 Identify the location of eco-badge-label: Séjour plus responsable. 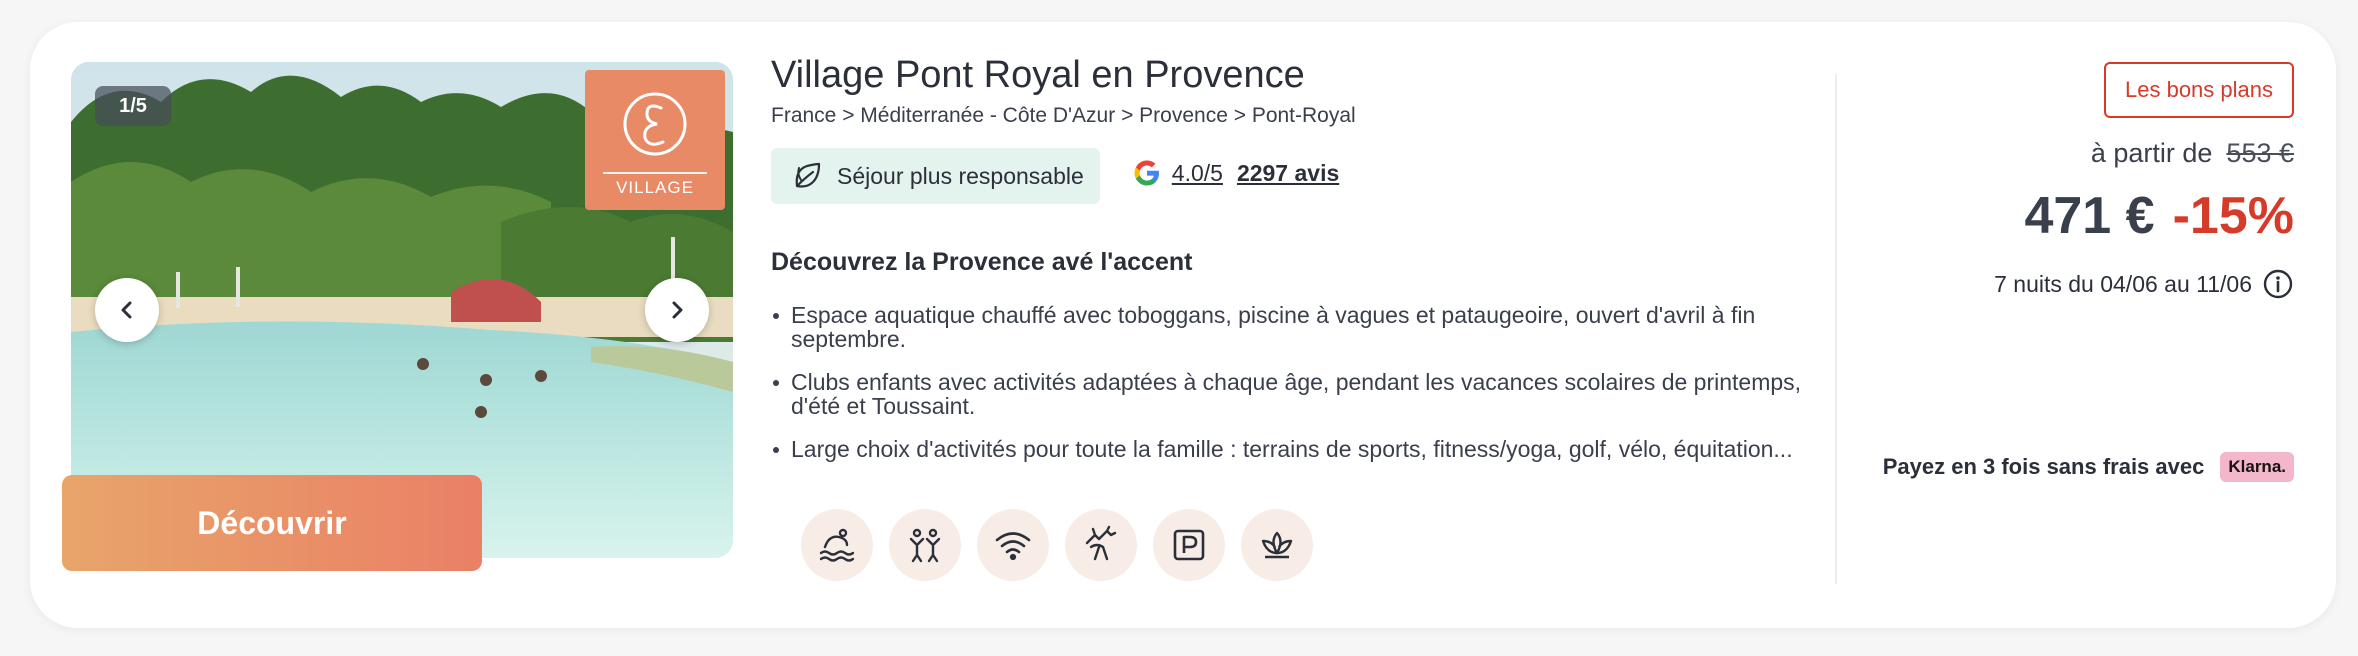
(960, 175).